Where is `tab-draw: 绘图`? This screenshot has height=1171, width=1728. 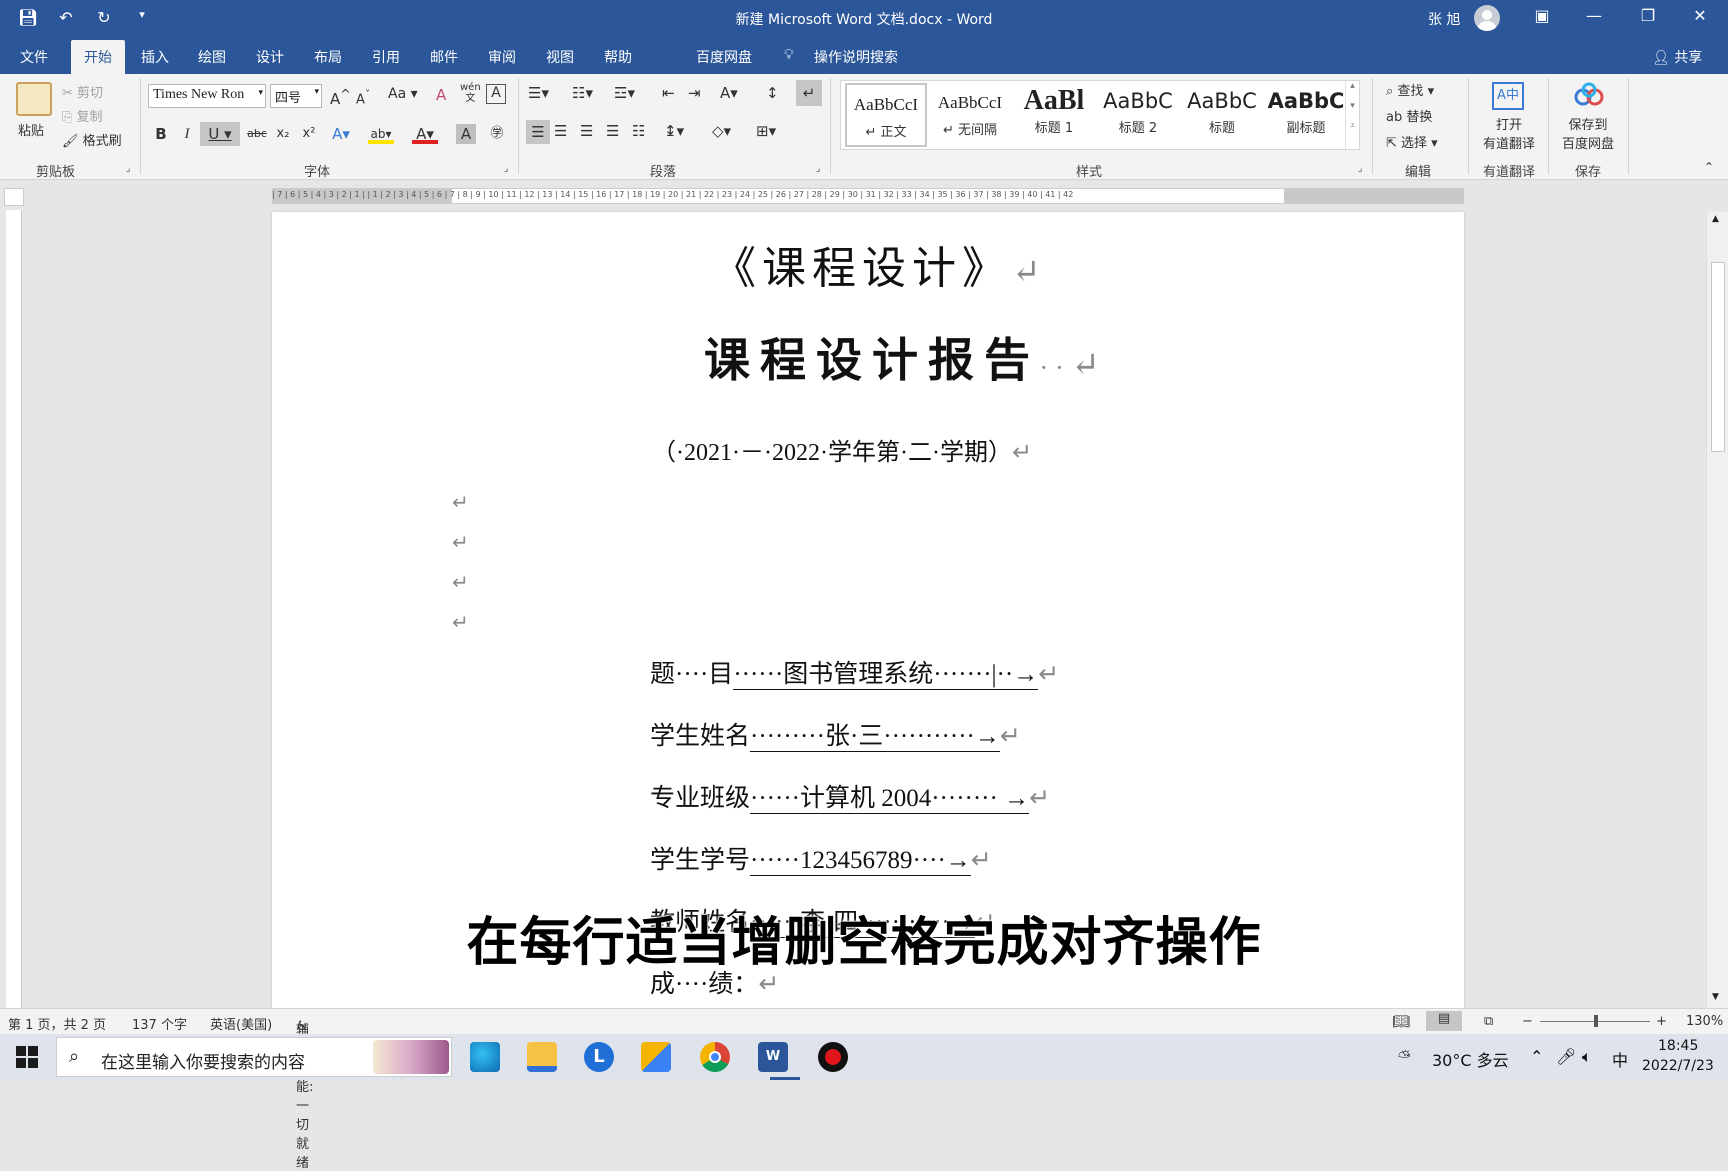
tab-draw: 绘图 is located at coordinates (212, 57).